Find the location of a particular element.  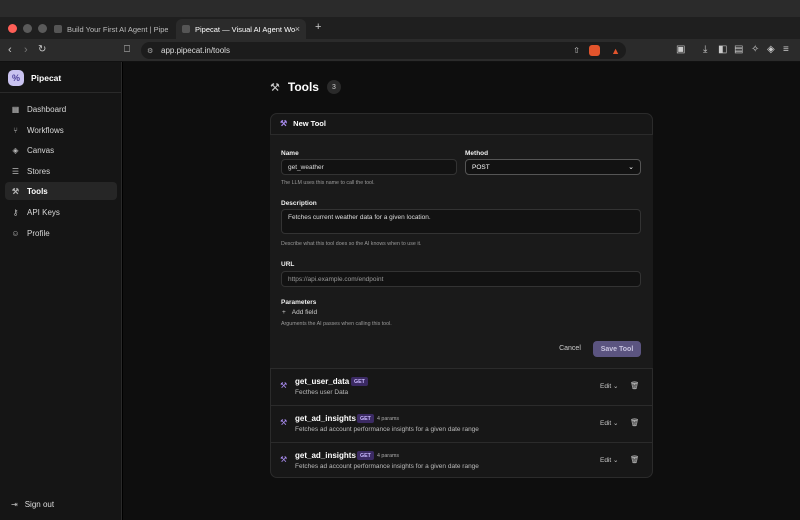

menu-icon: ≡ is located at coordinates (786, 49).